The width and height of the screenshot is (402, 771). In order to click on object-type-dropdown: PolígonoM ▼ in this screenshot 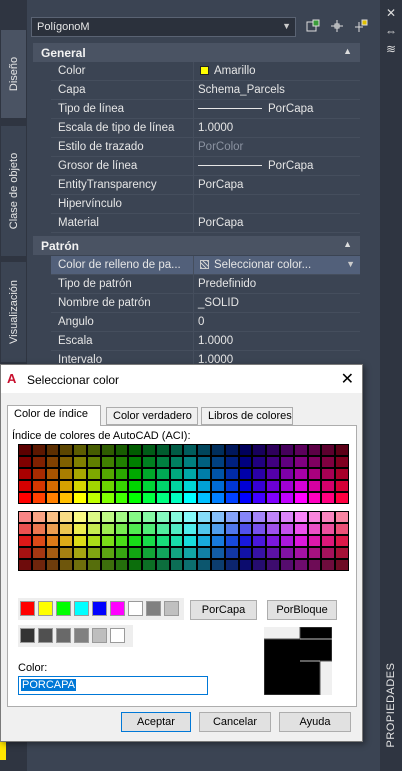, I will do `click(163, 27)`.